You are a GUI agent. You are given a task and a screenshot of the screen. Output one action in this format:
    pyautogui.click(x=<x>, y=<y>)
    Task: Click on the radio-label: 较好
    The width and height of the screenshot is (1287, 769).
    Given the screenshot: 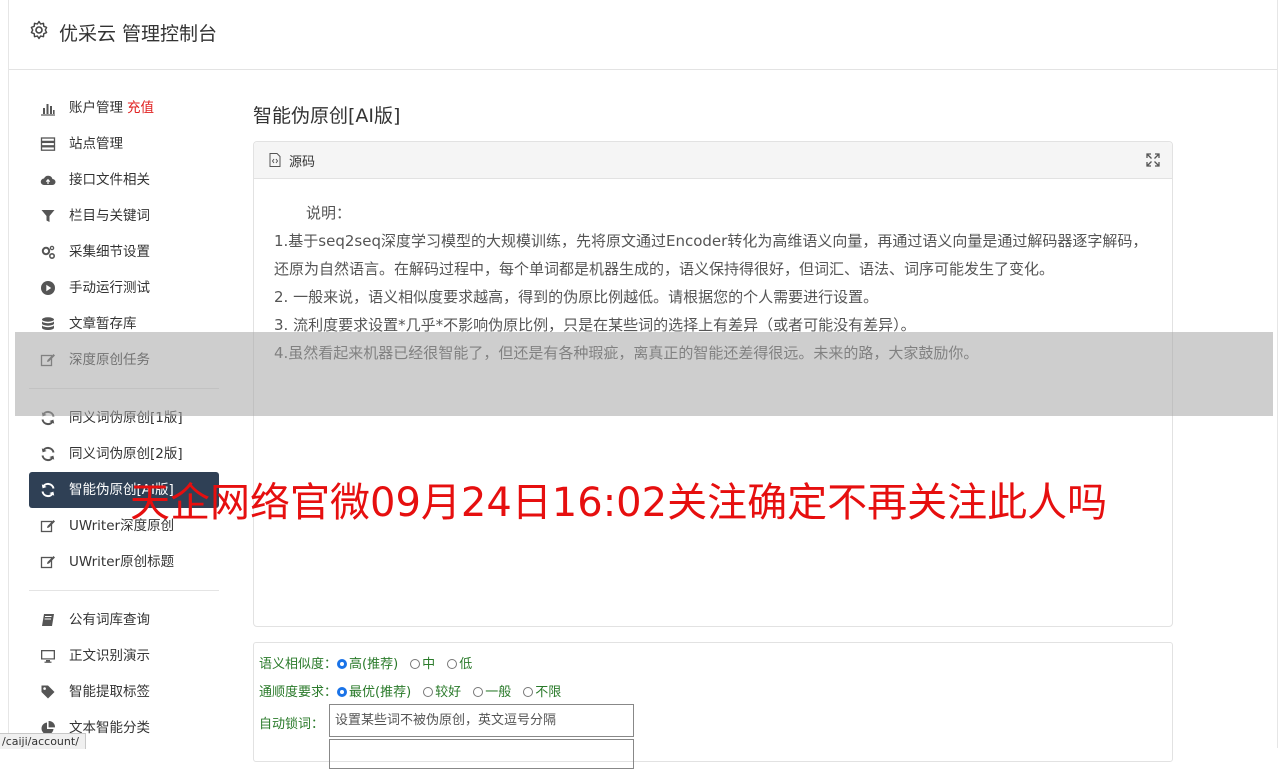 What is the action you would take?
    pyautogui.click(x=448, y=692)
    